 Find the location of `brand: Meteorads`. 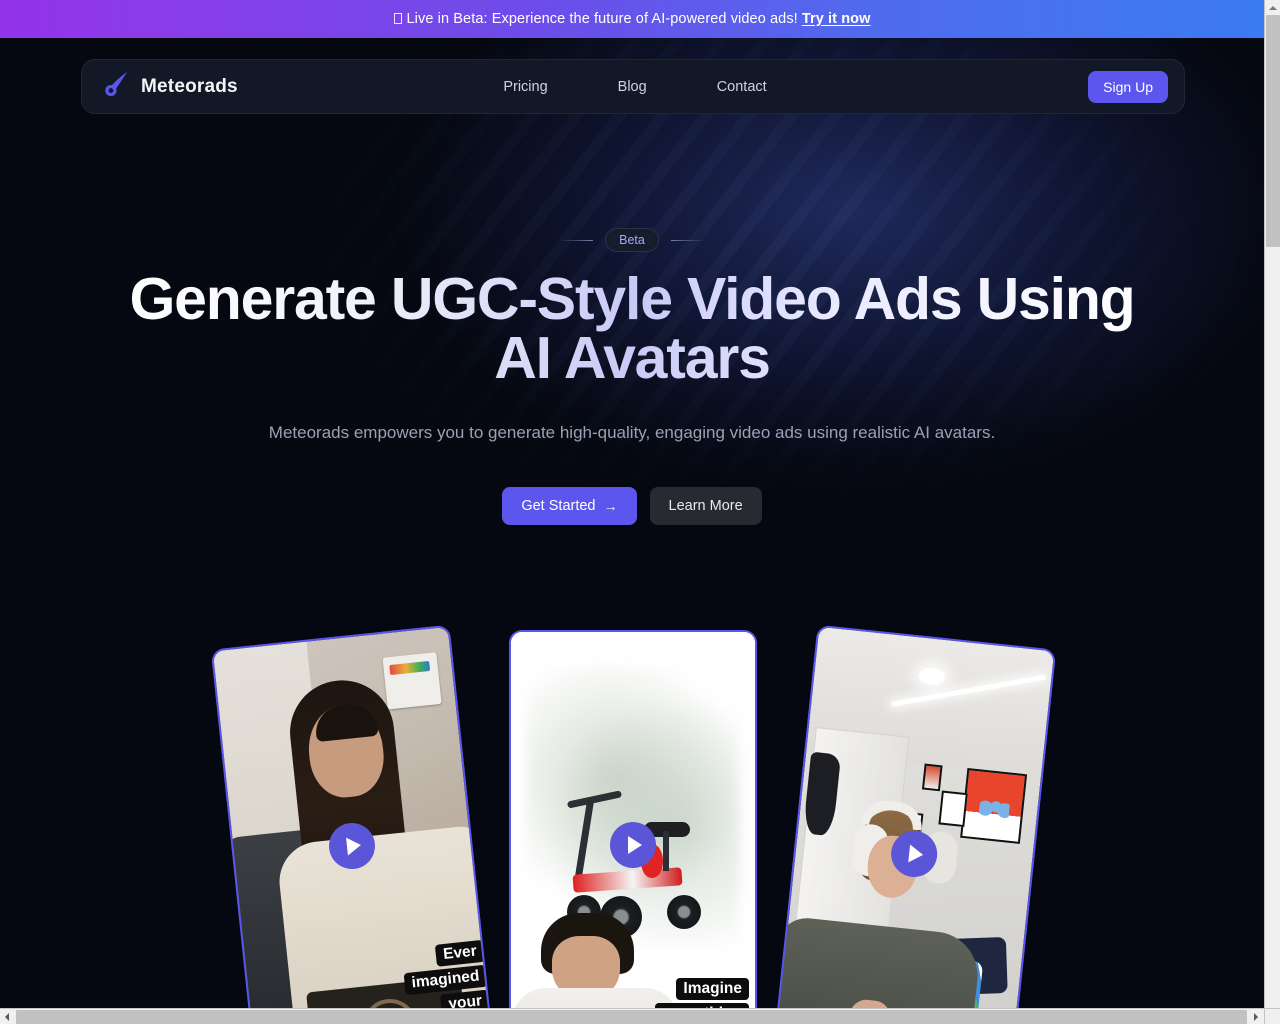

brand: Meteorads is located at coordinates (170, 86).